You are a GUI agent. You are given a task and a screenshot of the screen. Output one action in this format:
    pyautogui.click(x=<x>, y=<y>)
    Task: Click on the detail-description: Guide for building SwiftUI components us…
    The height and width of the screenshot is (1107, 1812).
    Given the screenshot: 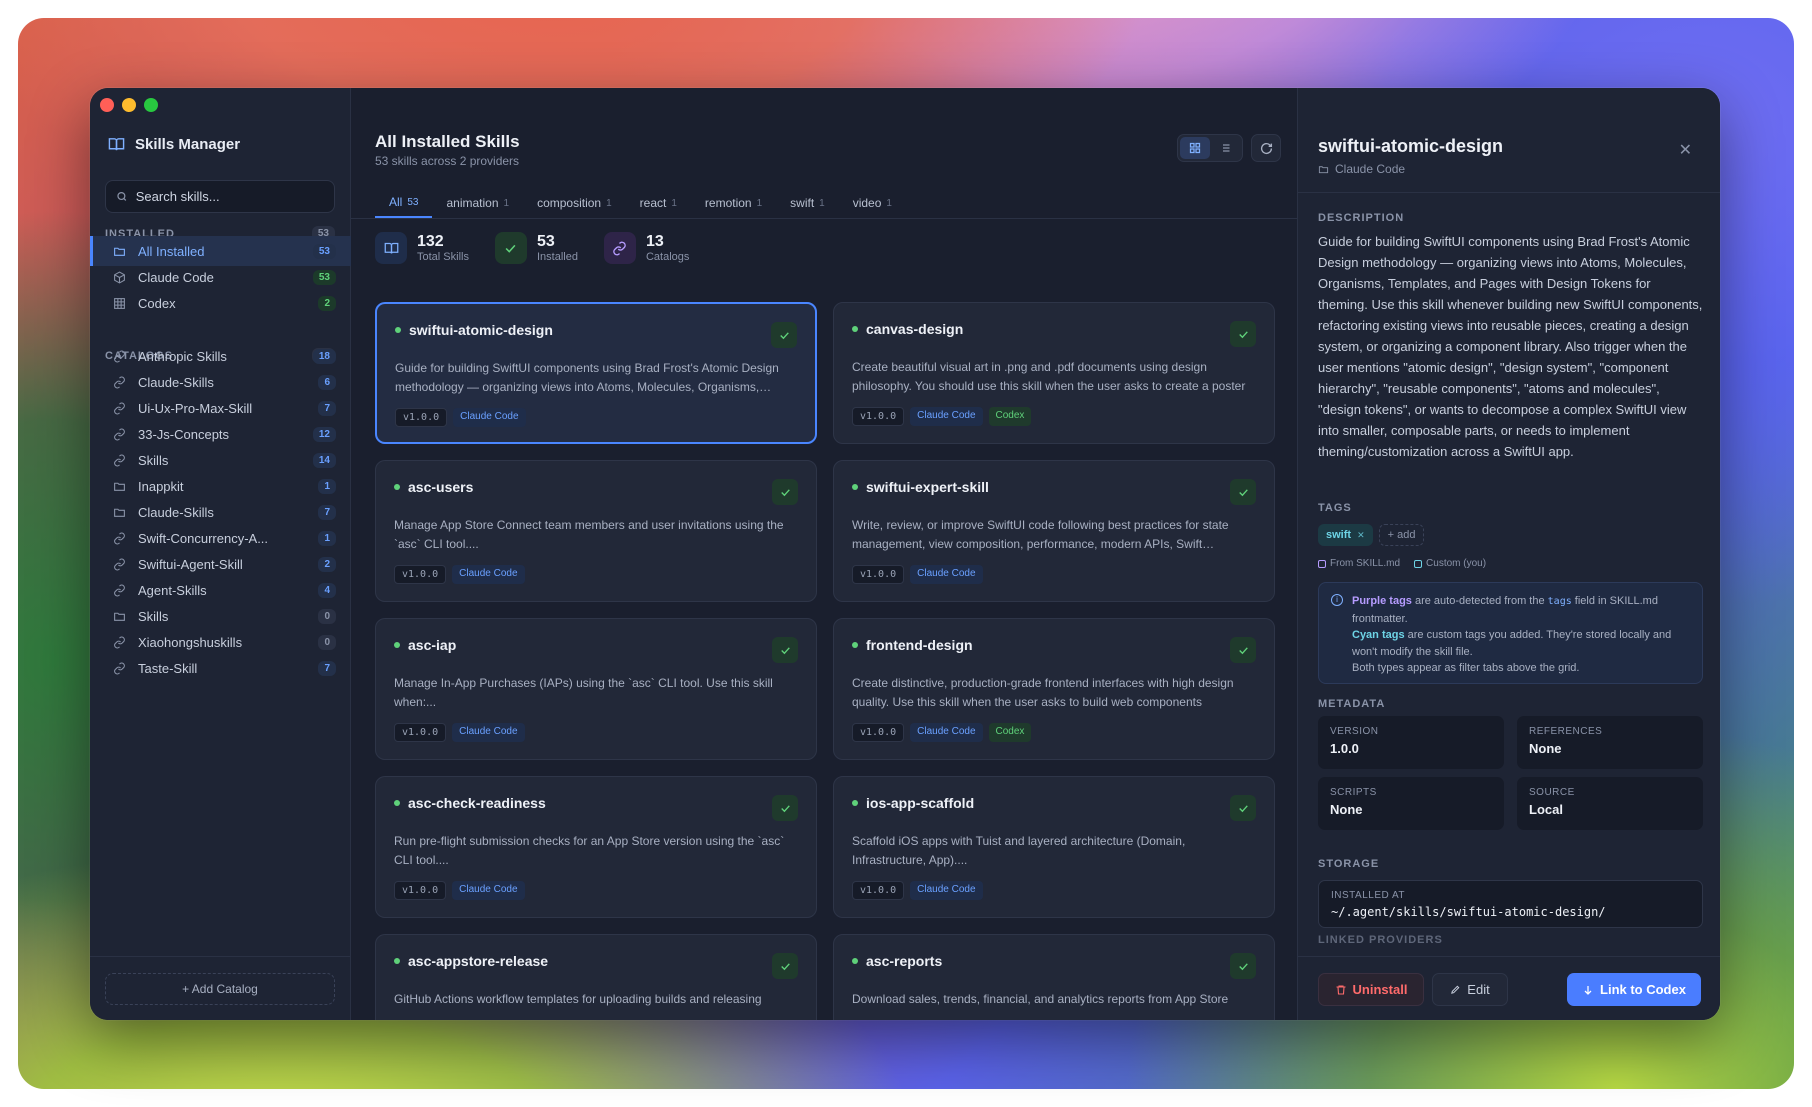 What is the action you would take?
    pyautogui.click(x=1510, y=346)
    